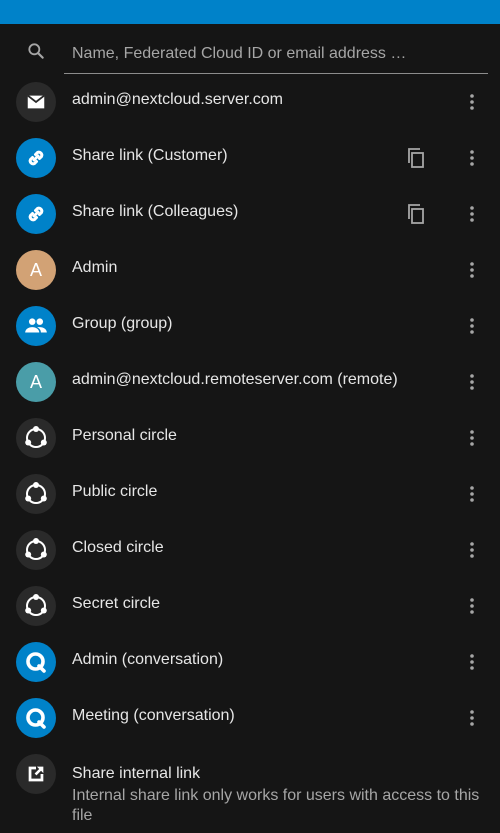  Describe the element at coordinates (250, 718) in the screenshot. I see `share-item-conversation-meeting: Meeting (conversation)` at that location.